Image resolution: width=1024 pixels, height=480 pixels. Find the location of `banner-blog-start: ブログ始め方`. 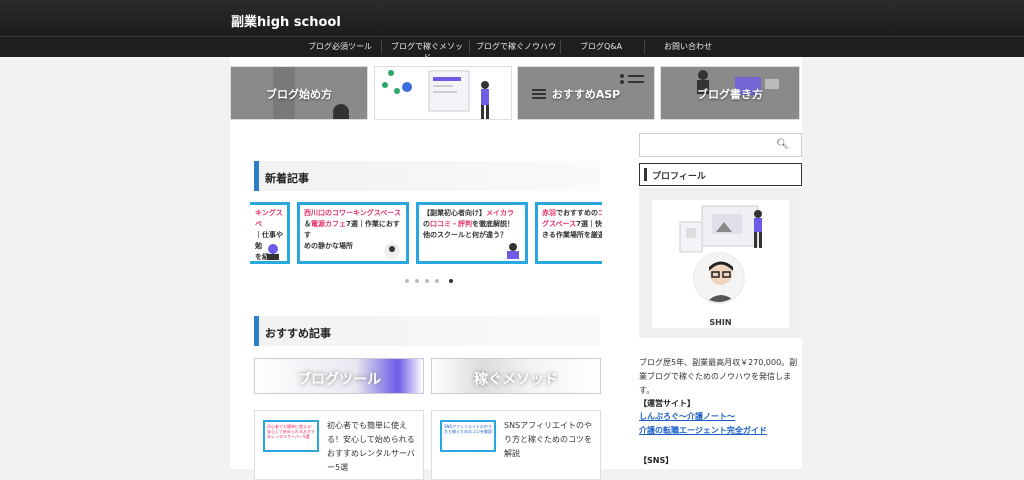

banner-blog-start: ブログ始め方 is located at coordinates (299, 93).